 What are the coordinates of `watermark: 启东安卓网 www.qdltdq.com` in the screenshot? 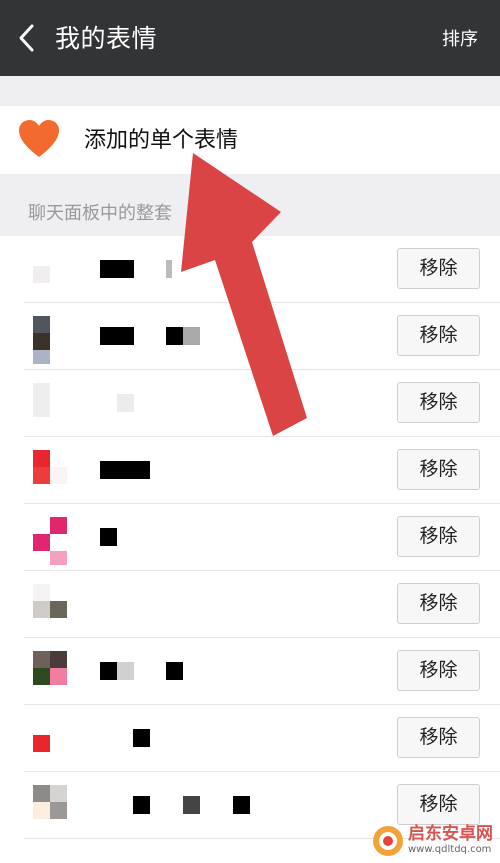 It's located at (433, 842).